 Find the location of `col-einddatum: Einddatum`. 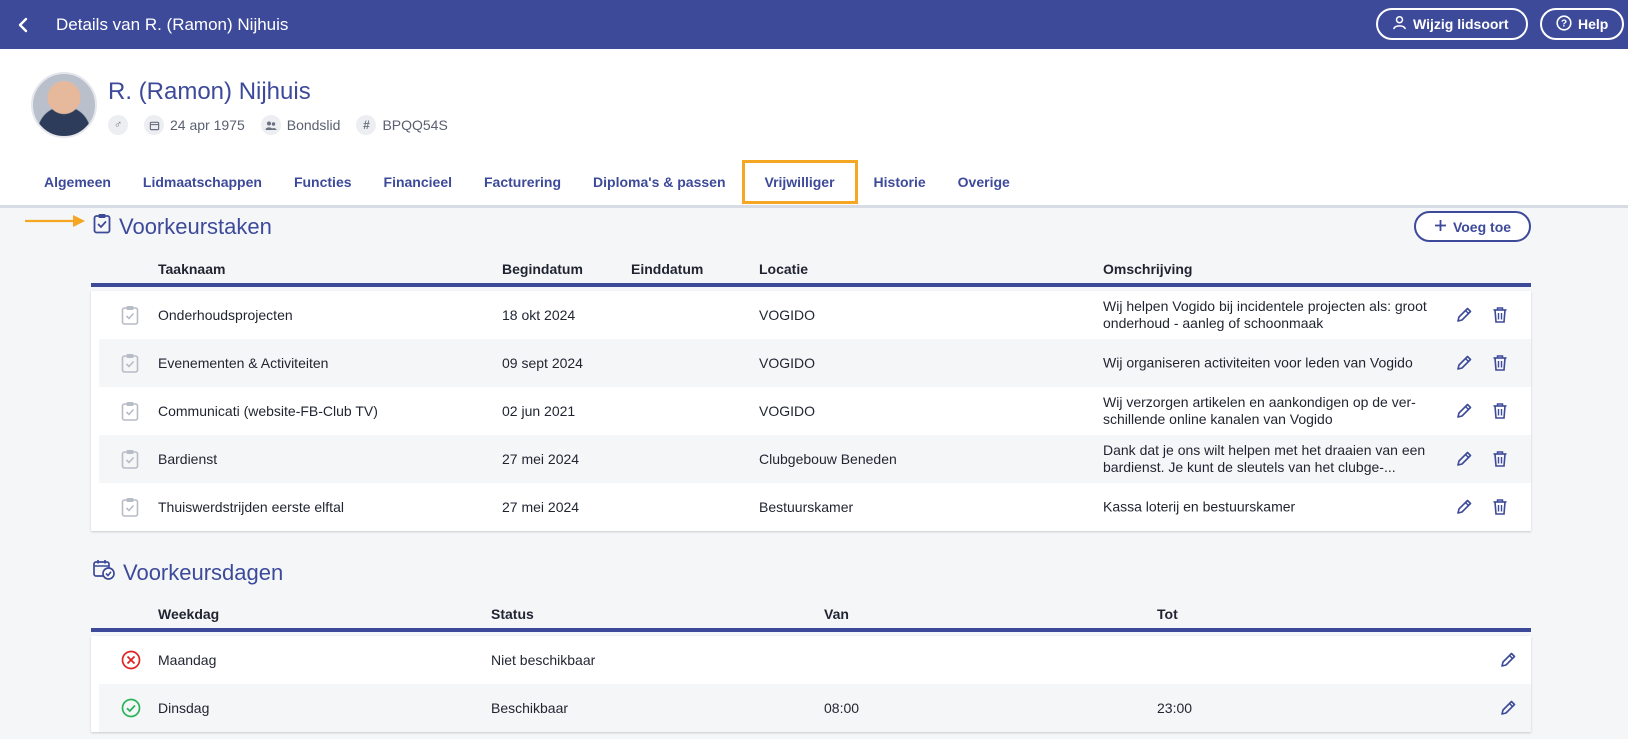

col-einddatum: Einddatum is located at coordinates (667, 269).